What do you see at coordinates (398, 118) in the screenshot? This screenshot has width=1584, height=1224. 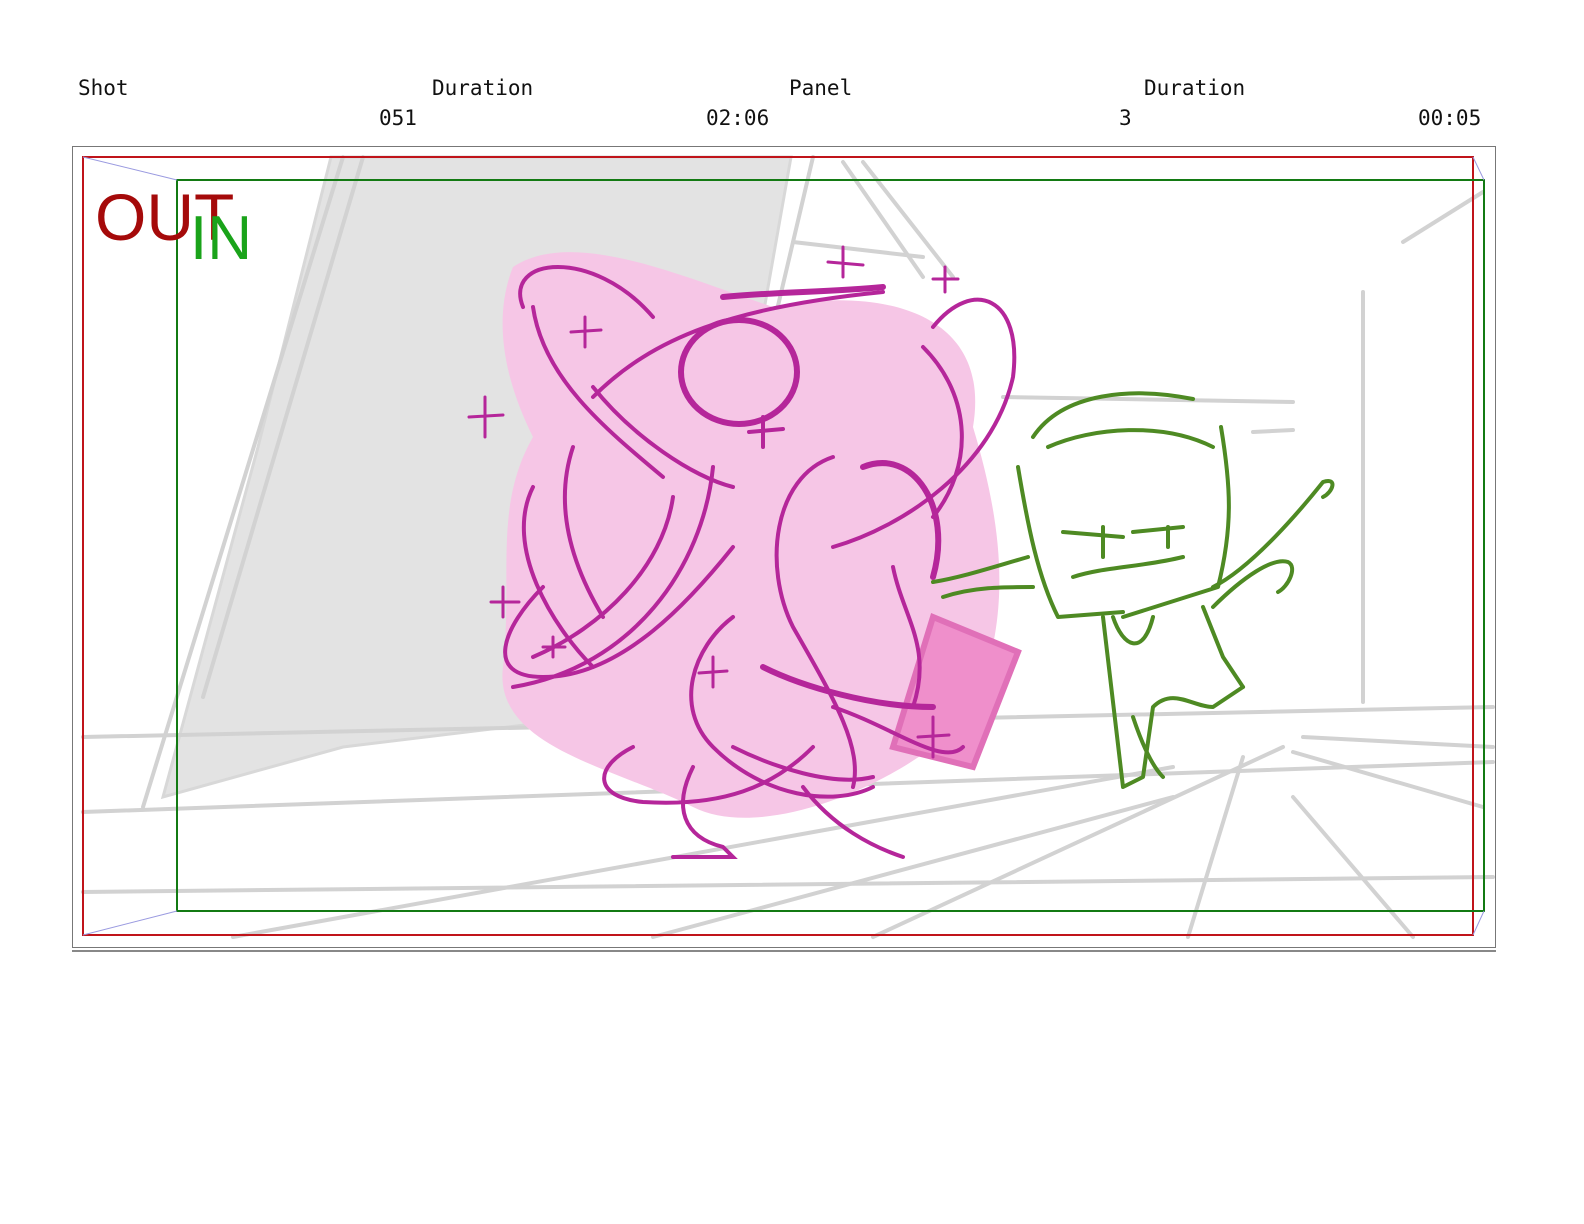 I see `shot-value: 051` at bounding box center [398, 118].